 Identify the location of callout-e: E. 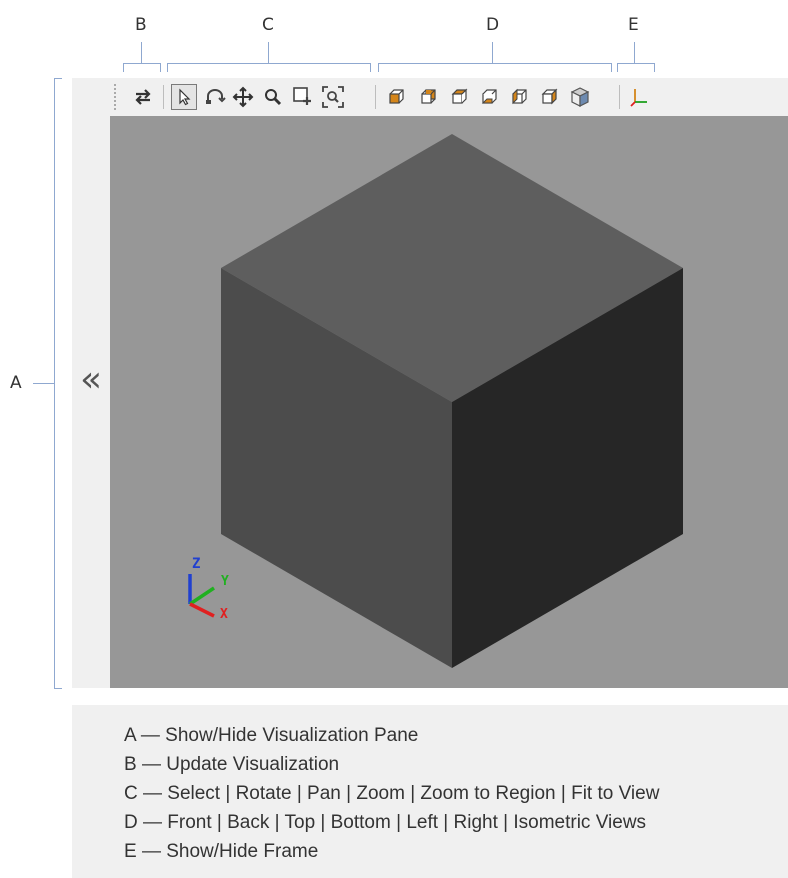
(633, 25).